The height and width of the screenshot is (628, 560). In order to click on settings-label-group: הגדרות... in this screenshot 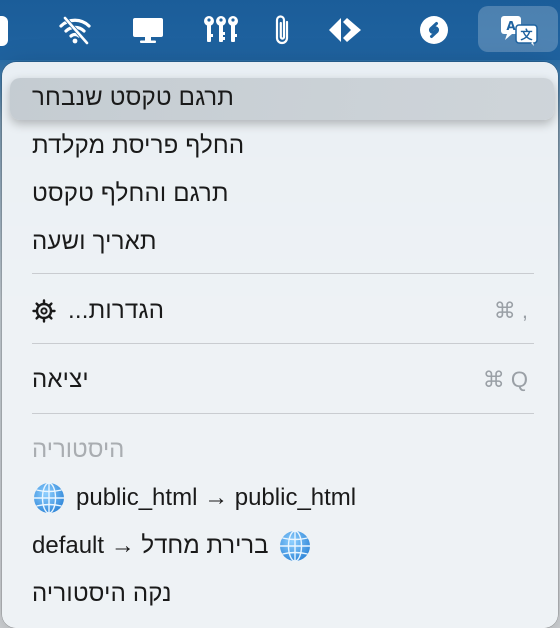, I will do `click(98, 311)`.